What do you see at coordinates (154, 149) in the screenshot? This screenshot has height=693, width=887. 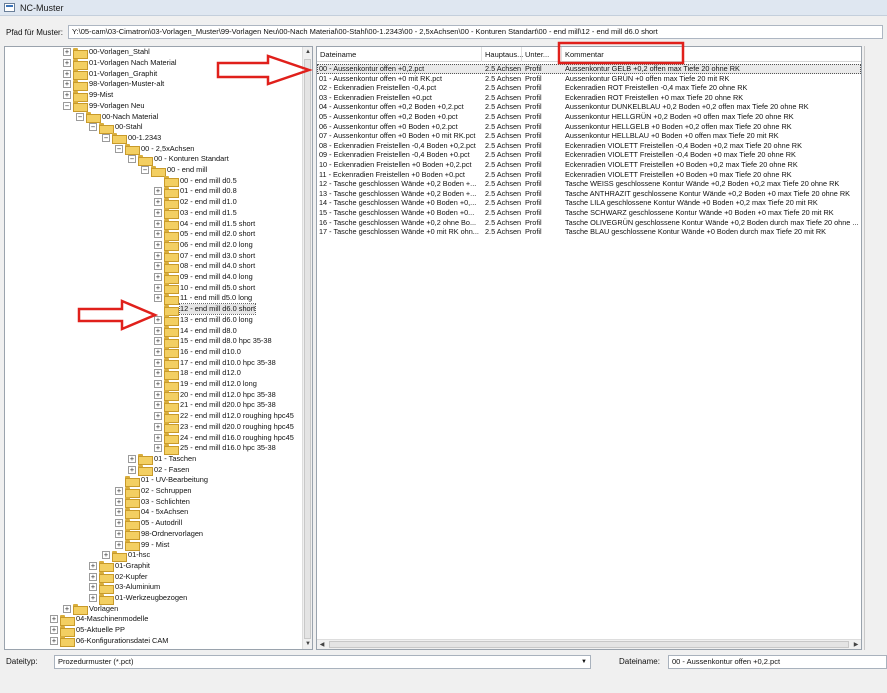 I see `tree-item: − 00 - 2,5xAchsen` at bounding box center [154, 149].